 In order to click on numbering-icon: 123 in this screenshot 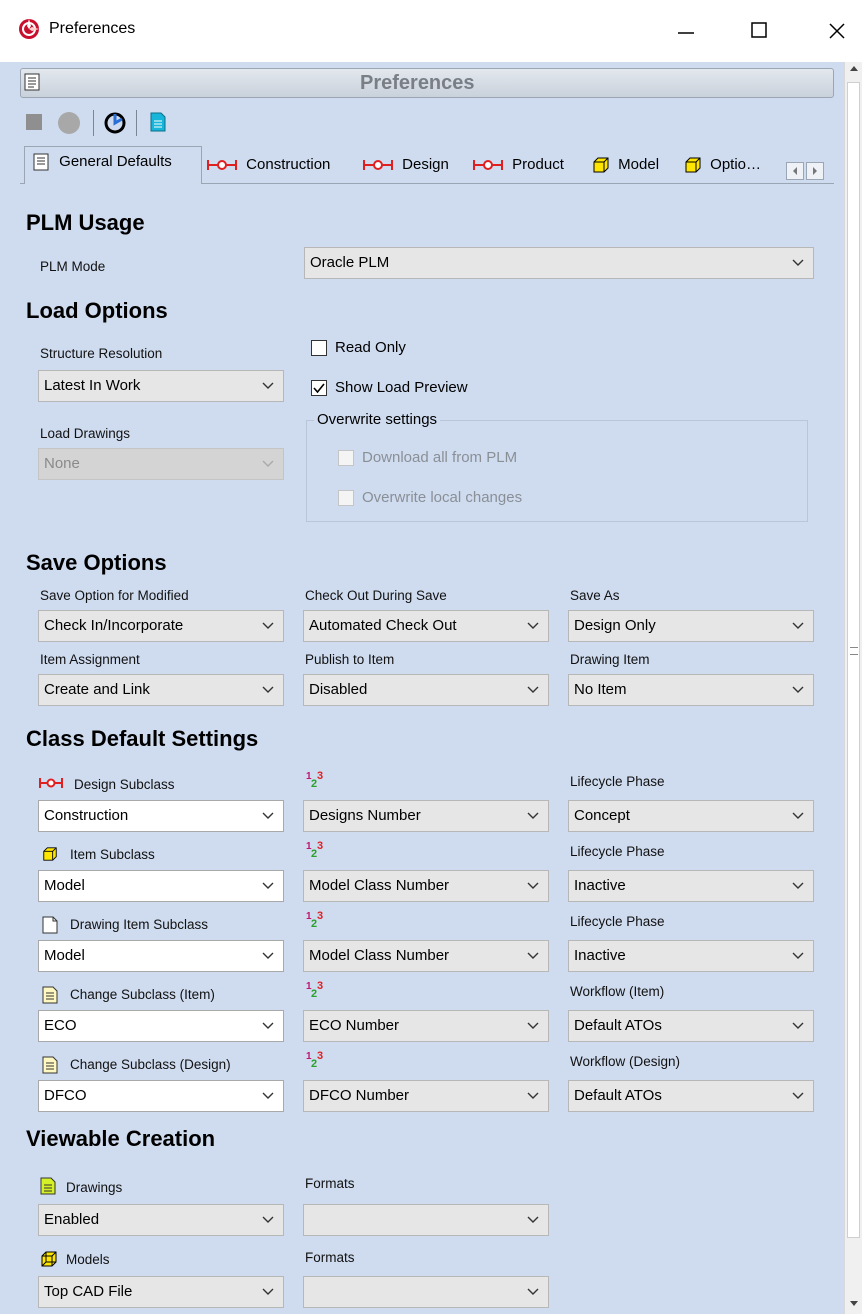, I will do `click(314, 920)`.